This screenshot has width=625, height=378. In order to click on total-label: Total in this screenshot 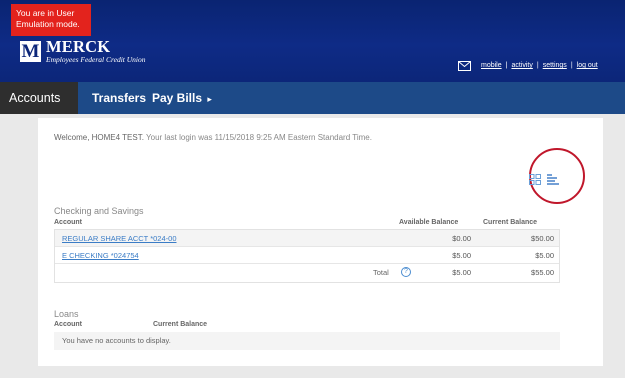, I will do `click(381, 272)`.